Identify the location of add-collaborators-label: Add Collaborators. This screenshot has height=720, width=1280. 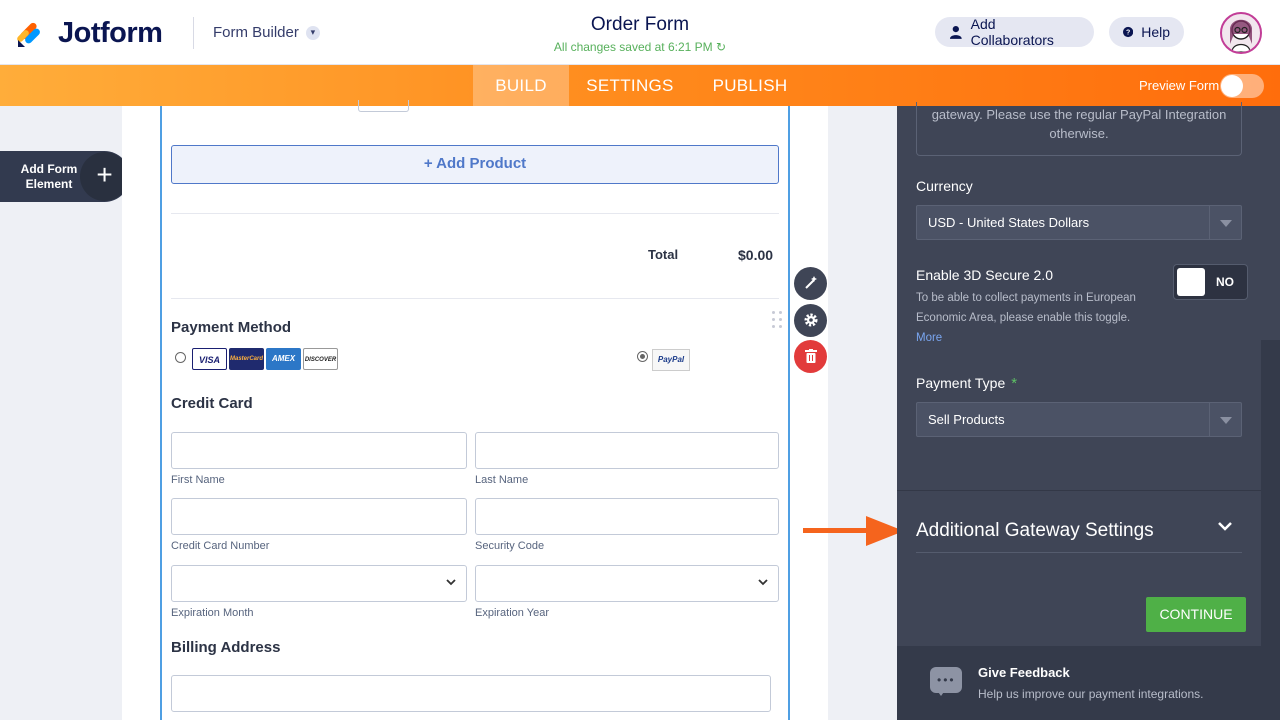
(1012, 32).